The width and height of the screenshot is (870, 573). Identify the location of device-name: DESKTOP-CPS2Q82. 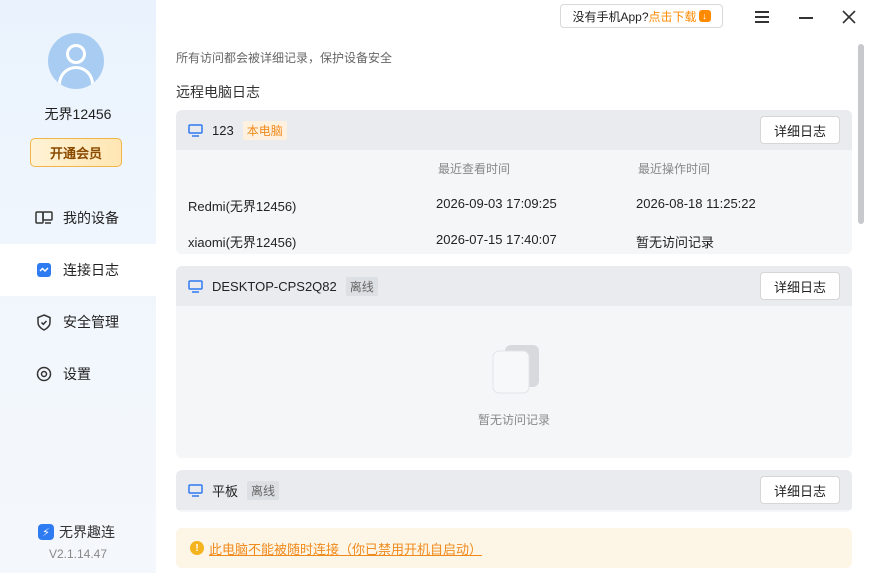
(274, 286).